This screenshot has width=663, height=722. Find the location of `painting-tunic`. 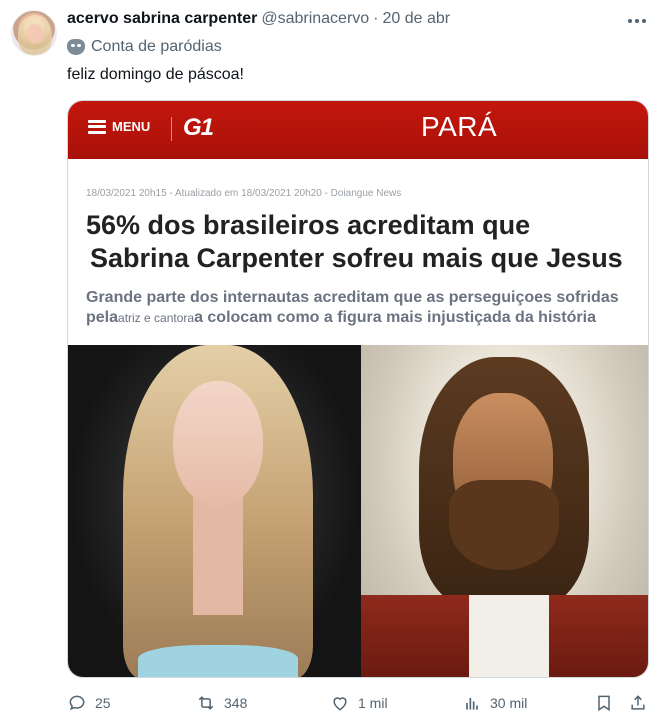

painting-tunic is located at coordinates (509, 636).